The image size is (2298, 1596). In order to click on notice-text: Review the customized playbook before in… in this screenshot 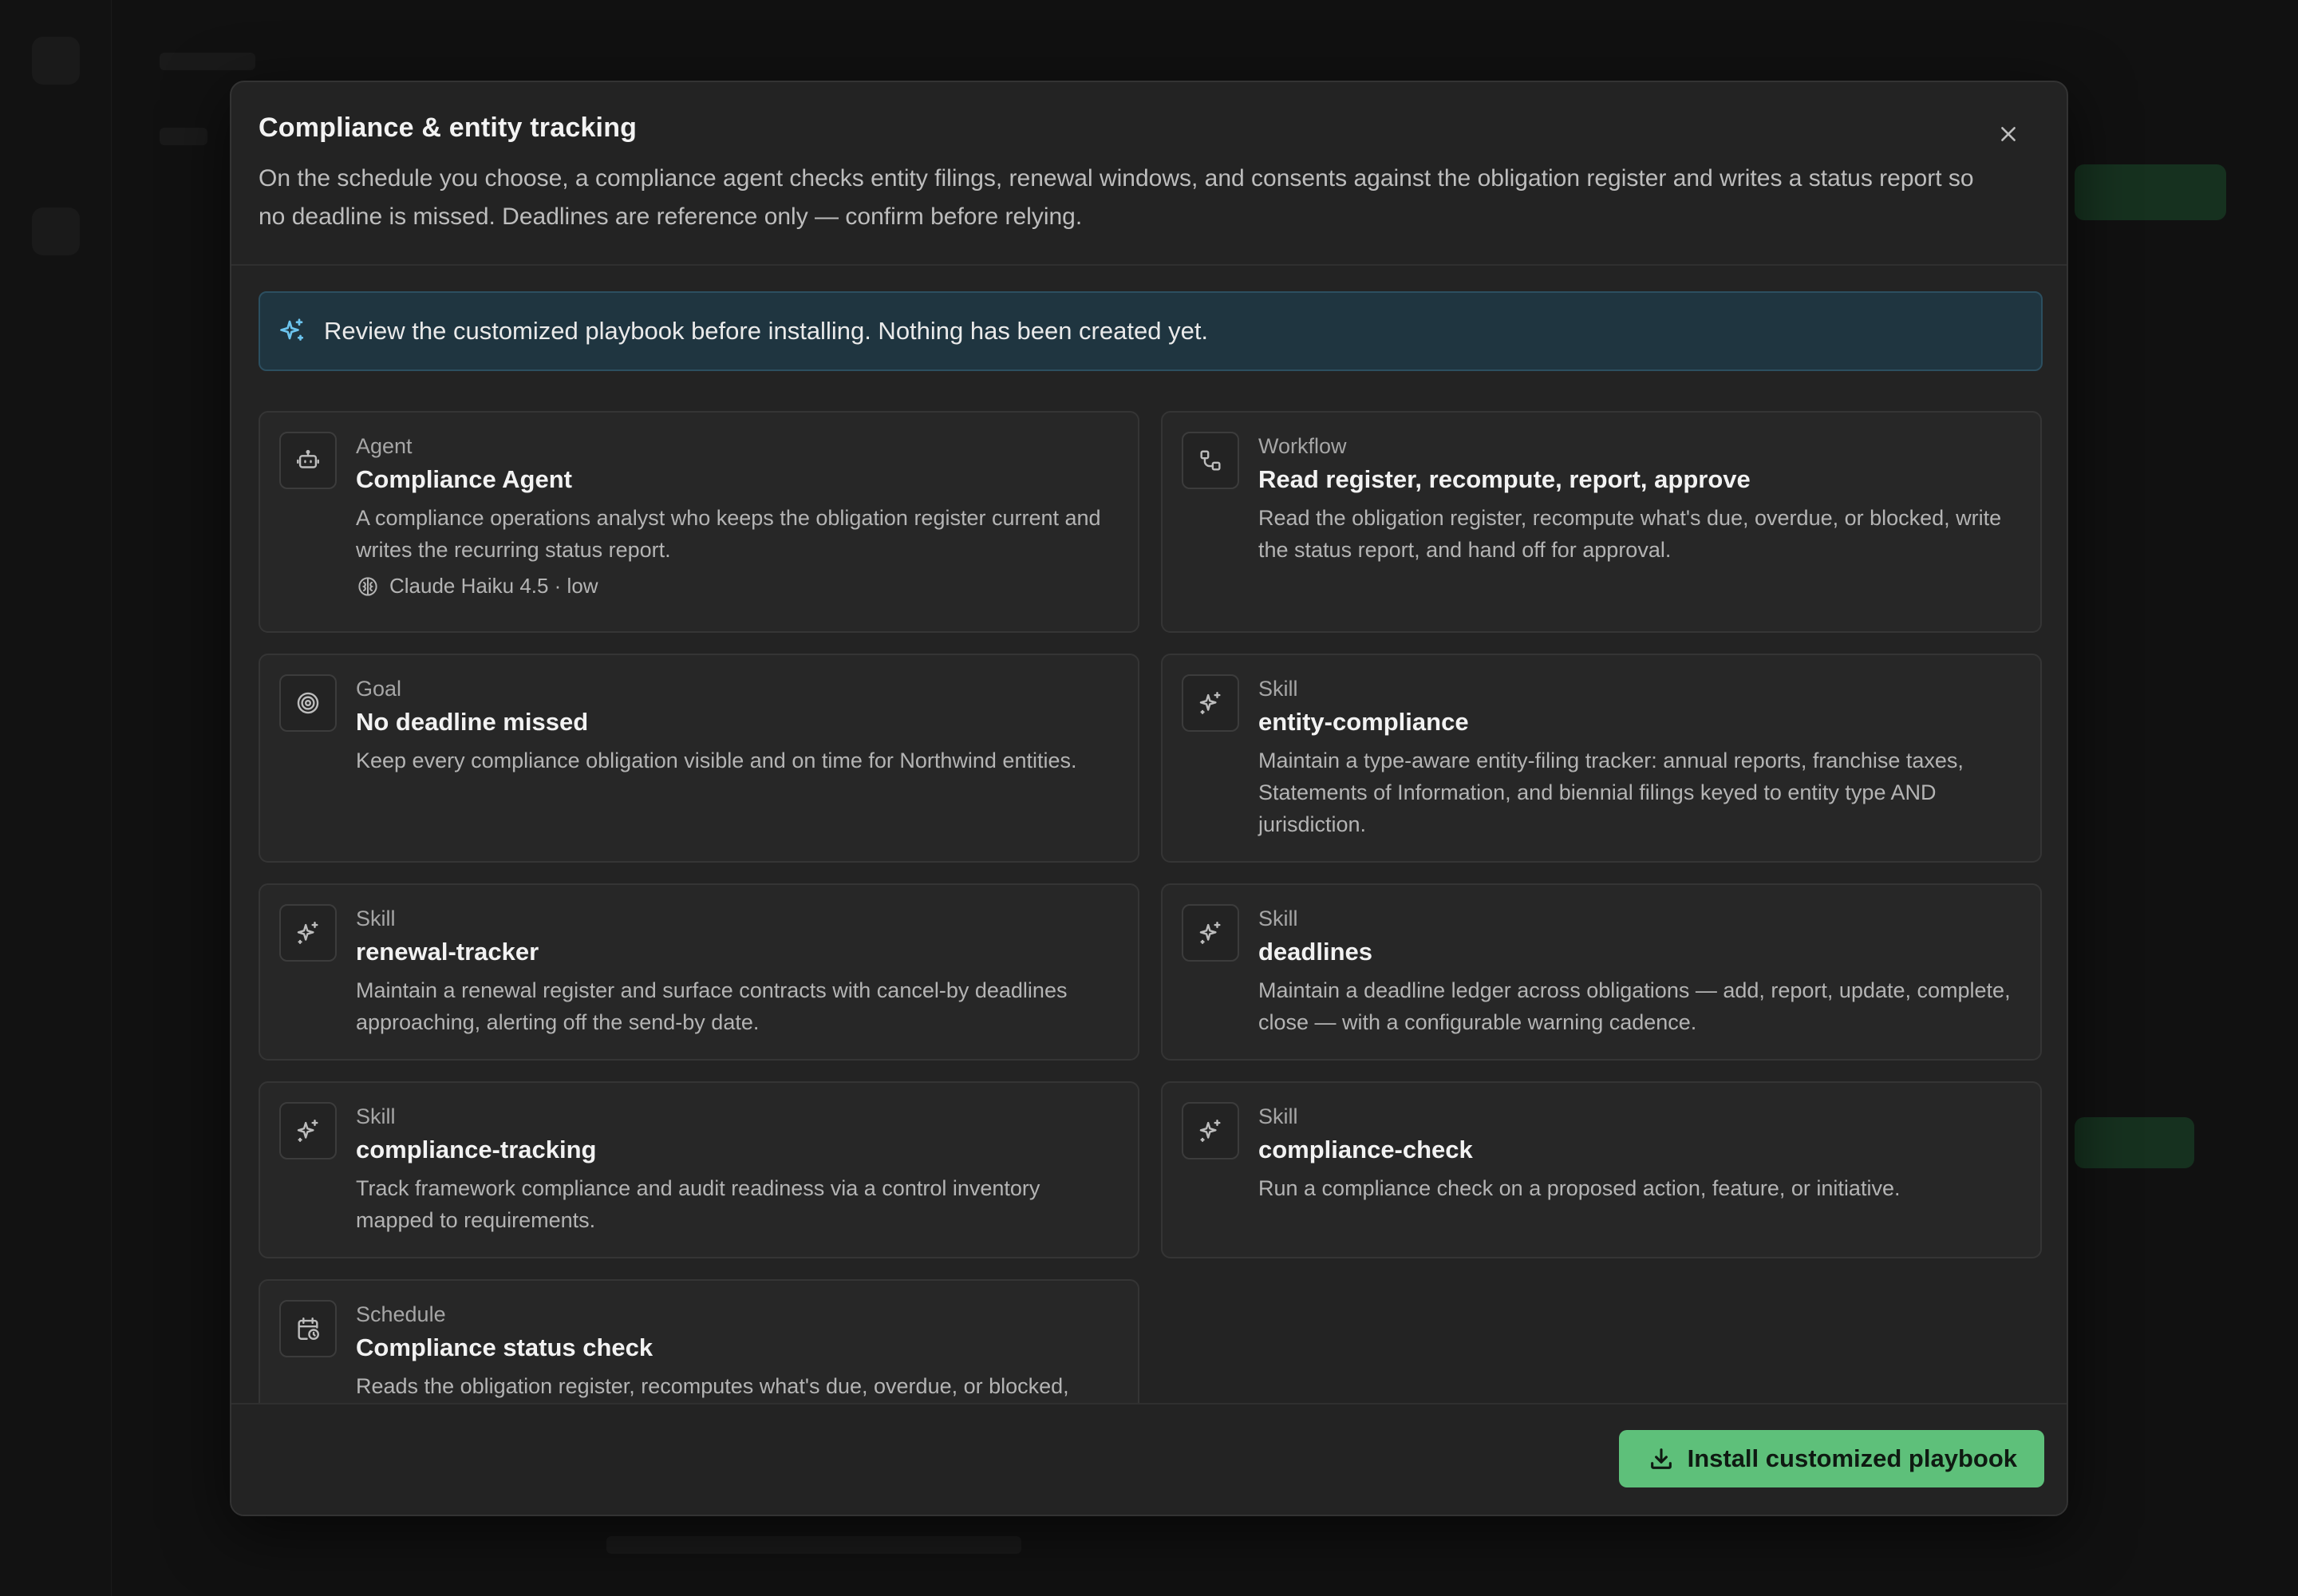, I will do `click(767, 331)`.